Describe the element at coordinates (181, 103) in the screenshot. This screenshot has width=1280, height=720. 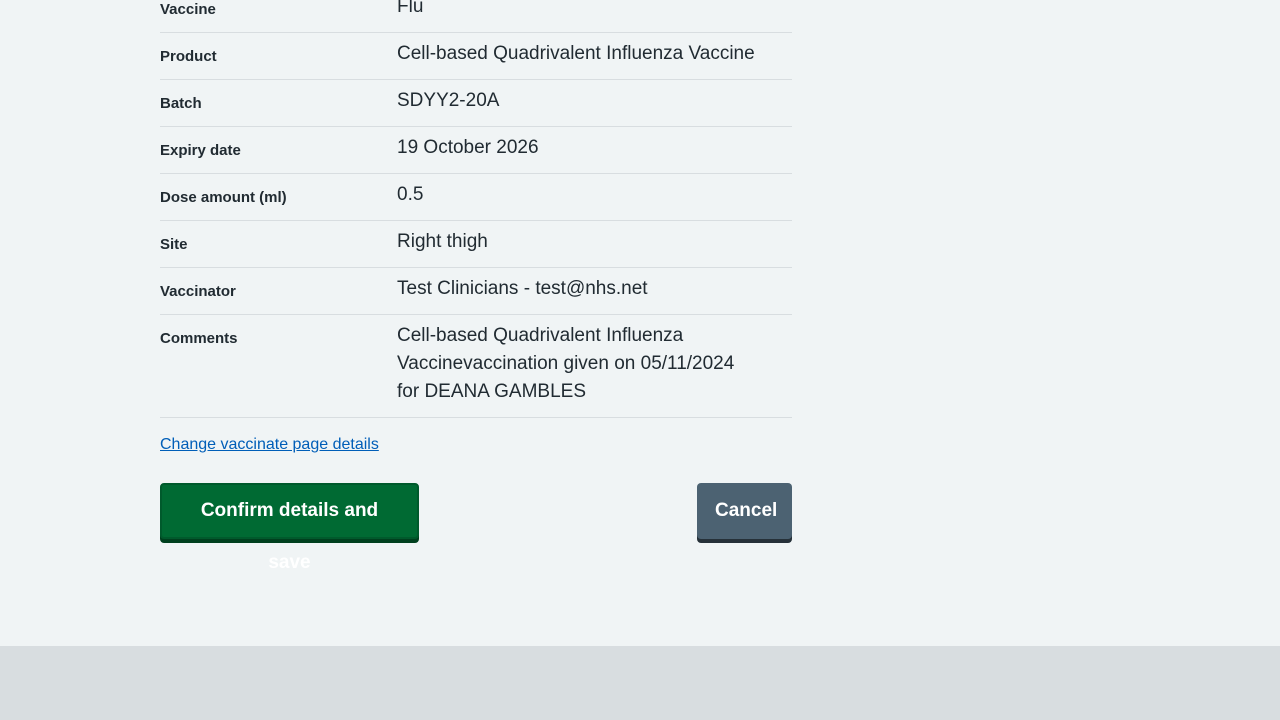
I see `summary-key: Batch` at that location.